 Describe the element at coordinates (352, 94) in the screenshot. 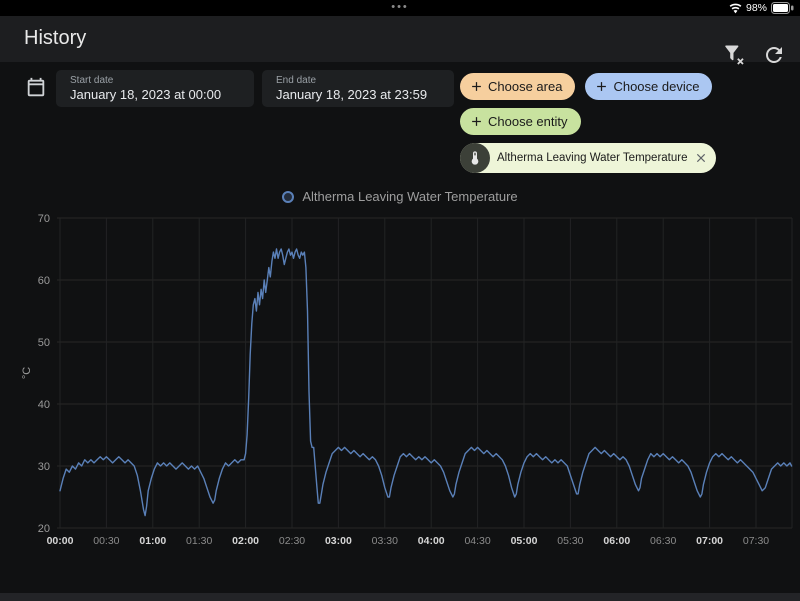

I see `end-date-value: January 18, 2023 at 23:59` at that location.